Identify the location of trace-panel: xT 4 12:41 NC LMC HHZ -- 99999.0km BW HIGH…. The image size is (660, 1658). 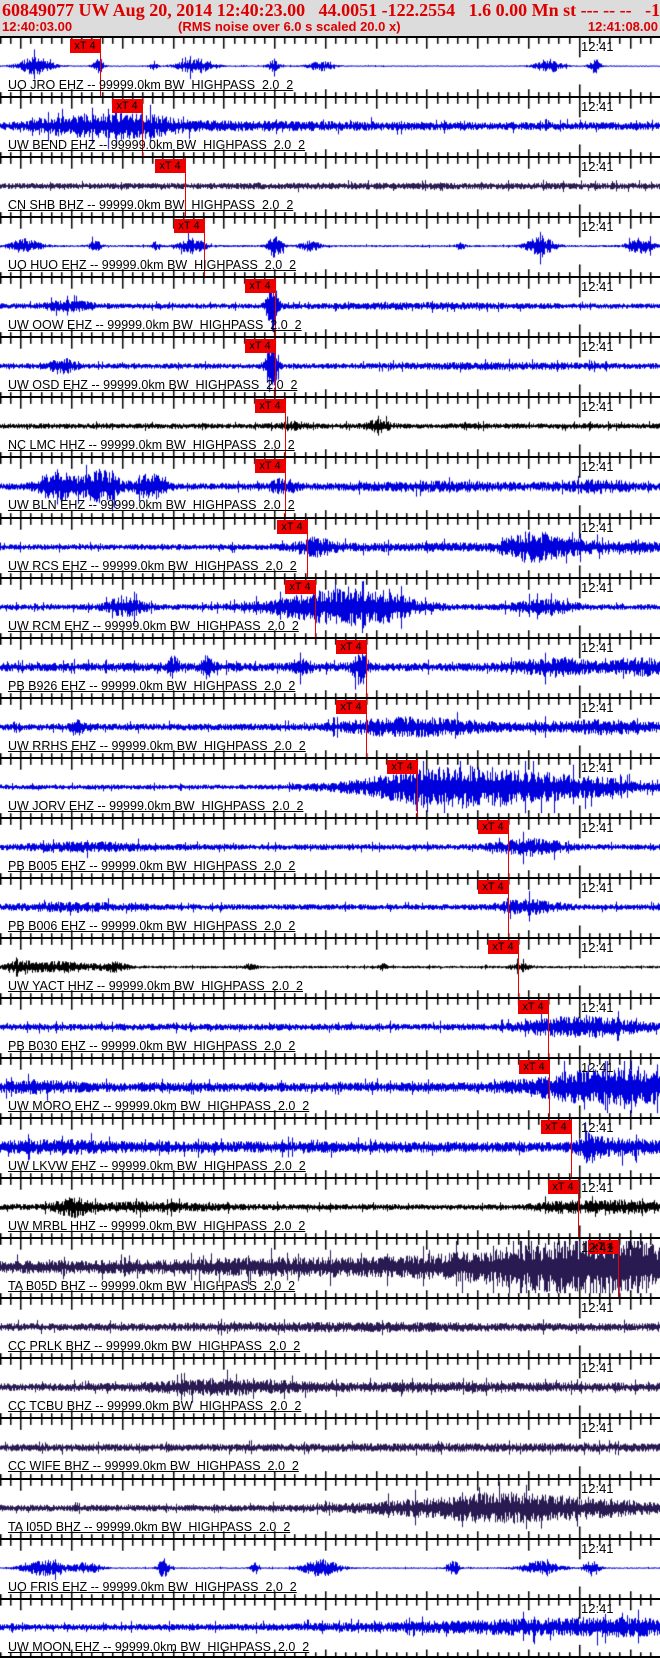
(330, 426).